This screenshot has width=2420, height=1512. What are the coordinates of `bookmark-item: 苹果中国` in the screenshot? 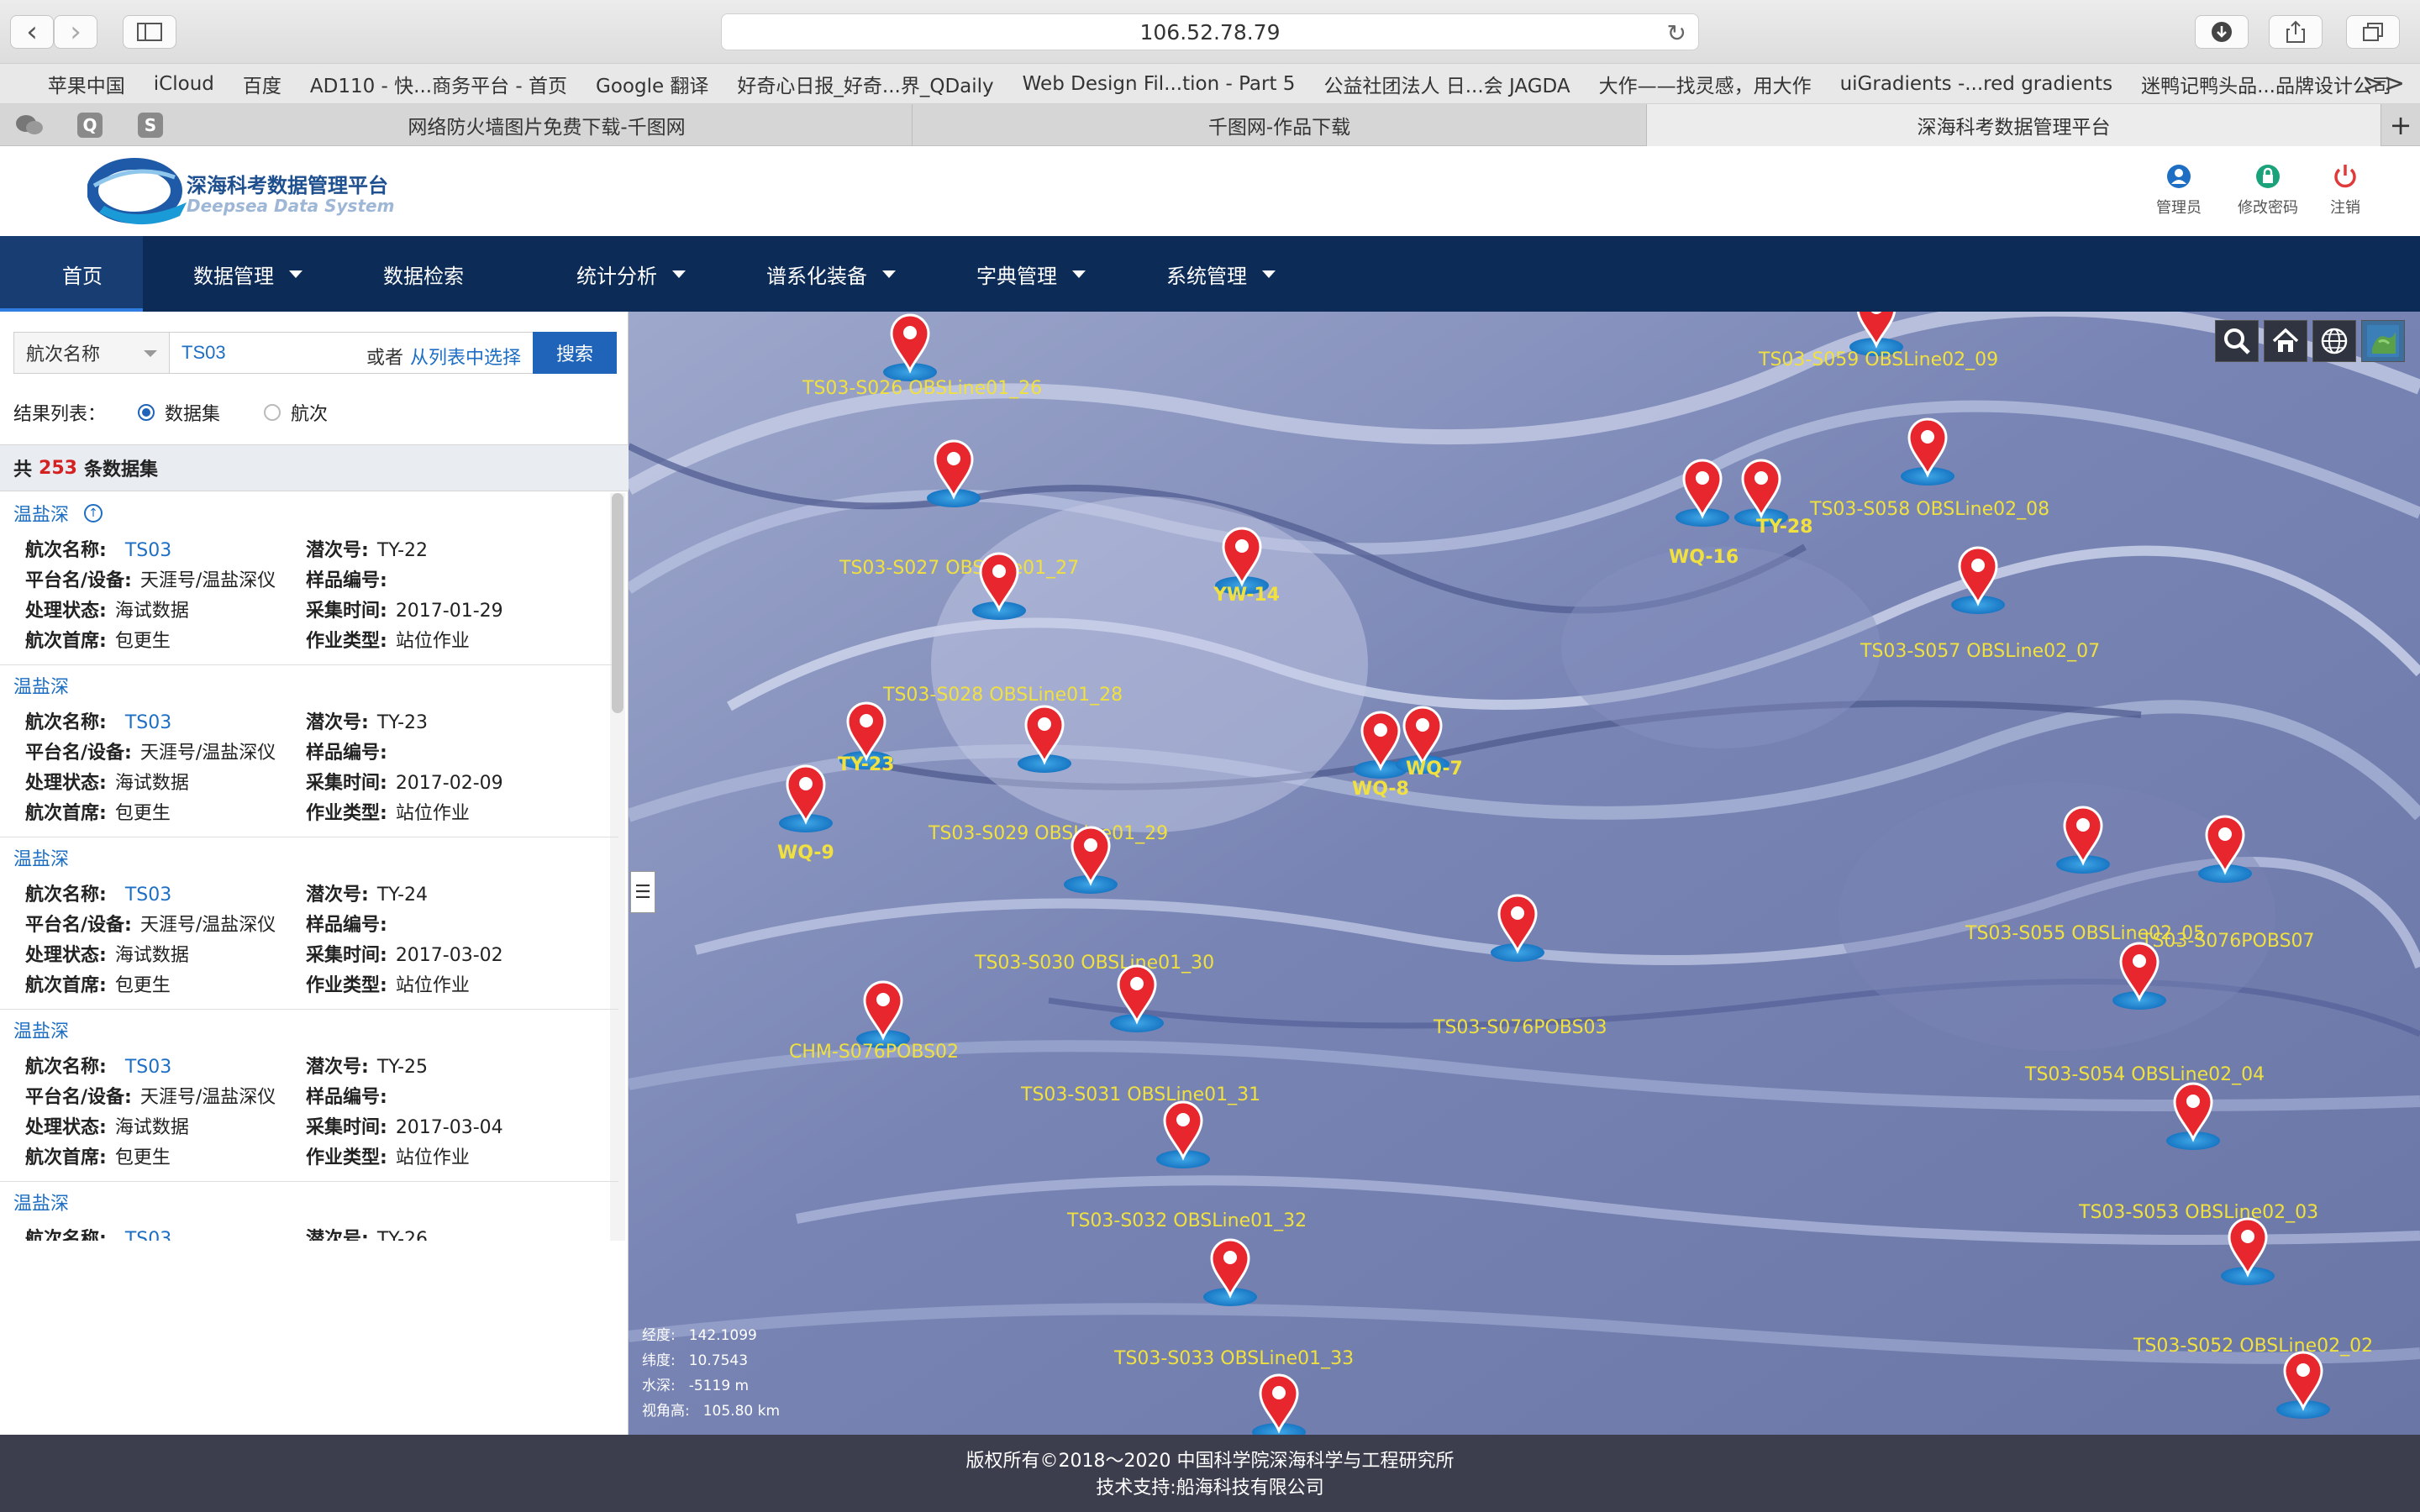 It's located at (86, 84).